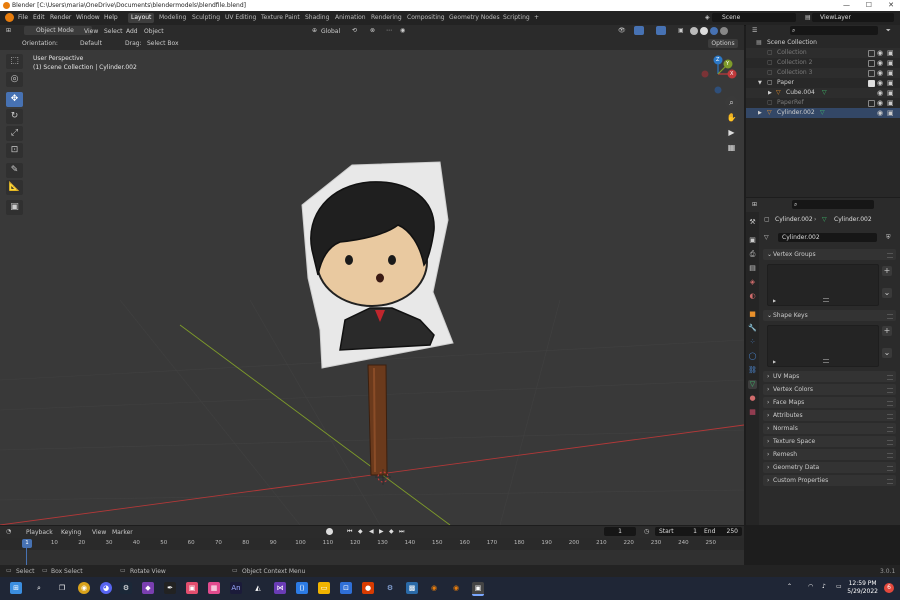 This screenshot has height=600, width=900. What do you see at coordinates (834, 30) in the screenshot?
I see `outliner-search-input: ⌕` at bounding box center [834, 30].